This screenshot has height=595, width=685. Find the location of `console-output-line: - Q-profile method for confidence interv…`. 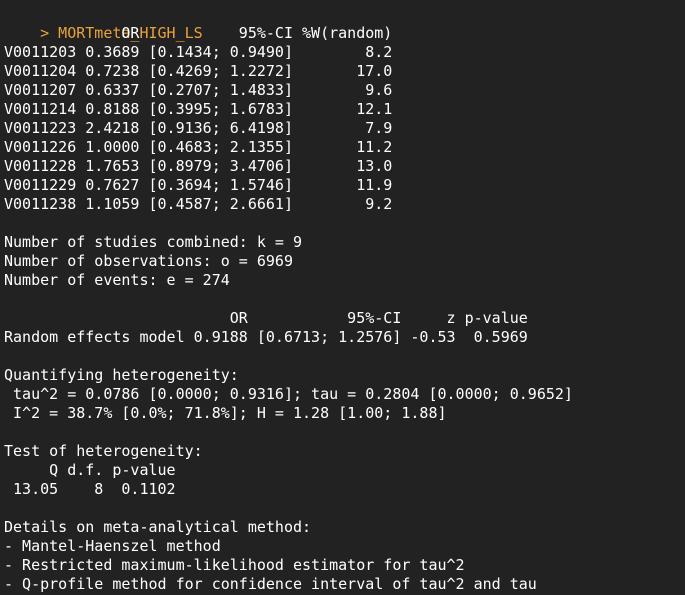

console-output-line: - Q-profile method for confidence interv… is located at coordinates (270, 584).